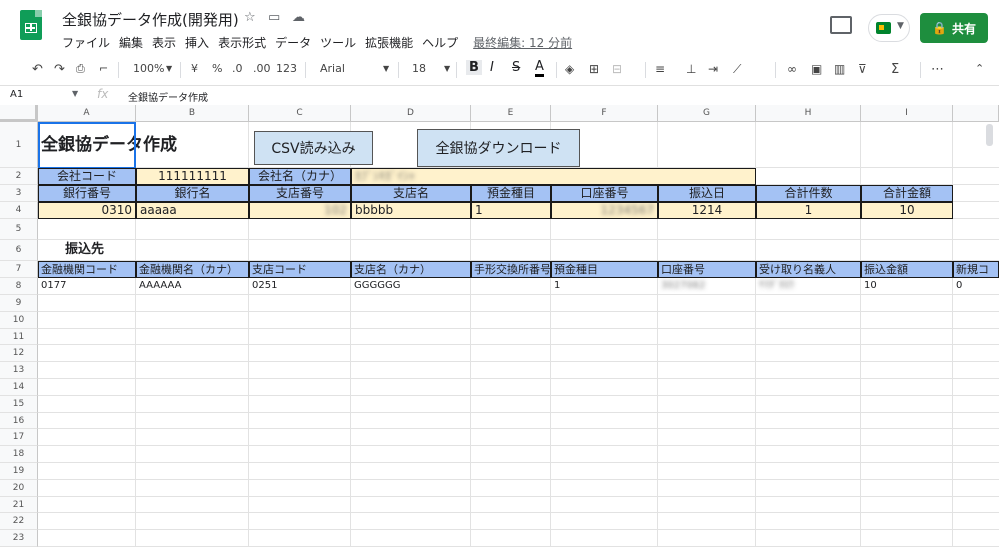 This screenshot has height=547, width=999. What do you see at coordinates (498, 148) in the screenshot?
I see `zengin-download-button: 全銀協ダウンロード` at bounding box center [498, 148].